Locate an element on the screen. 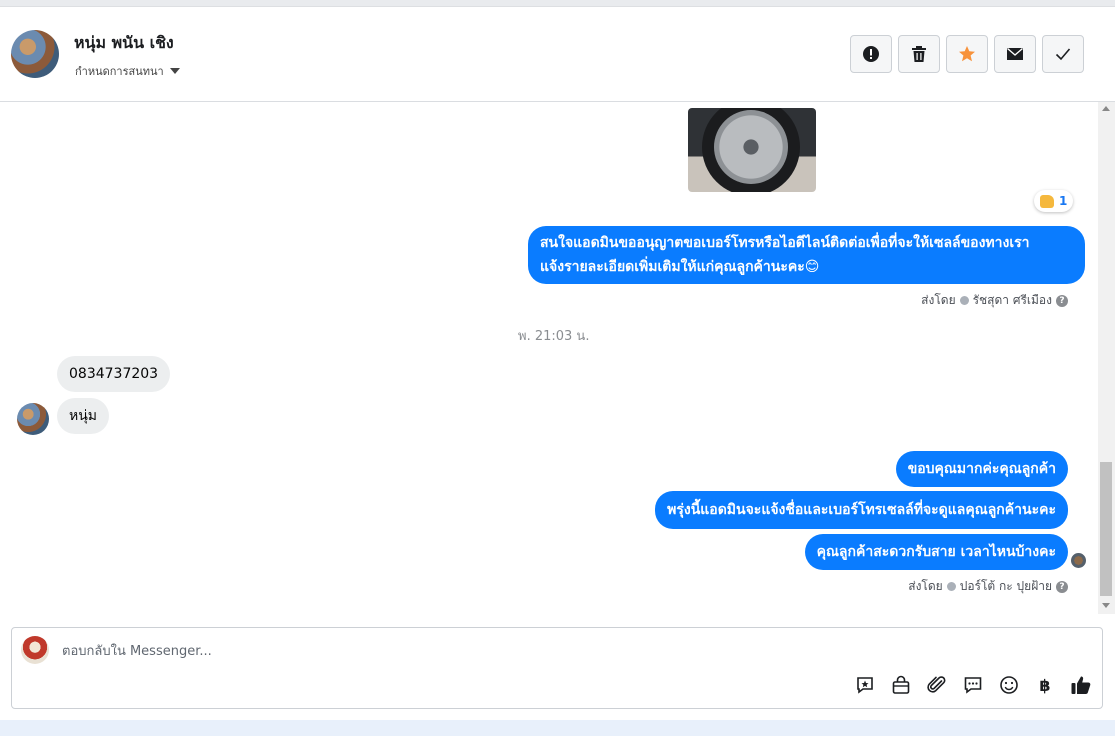  contact-avatar is located at coordinates (35, 54).